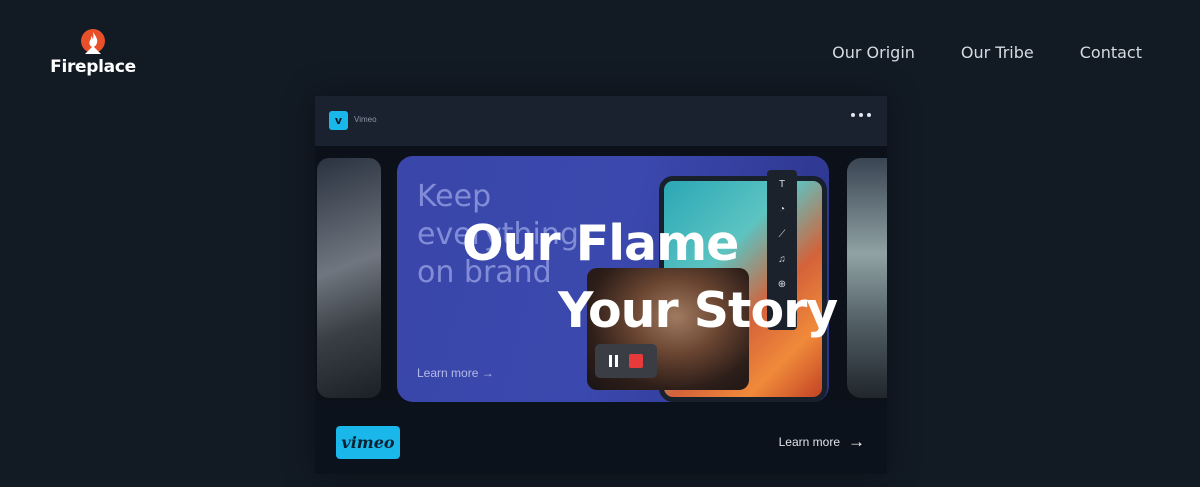 The width and height of the screenshot is (1200, 487). I want to click on add-tool-icon: ⊕, so click(782, 285).